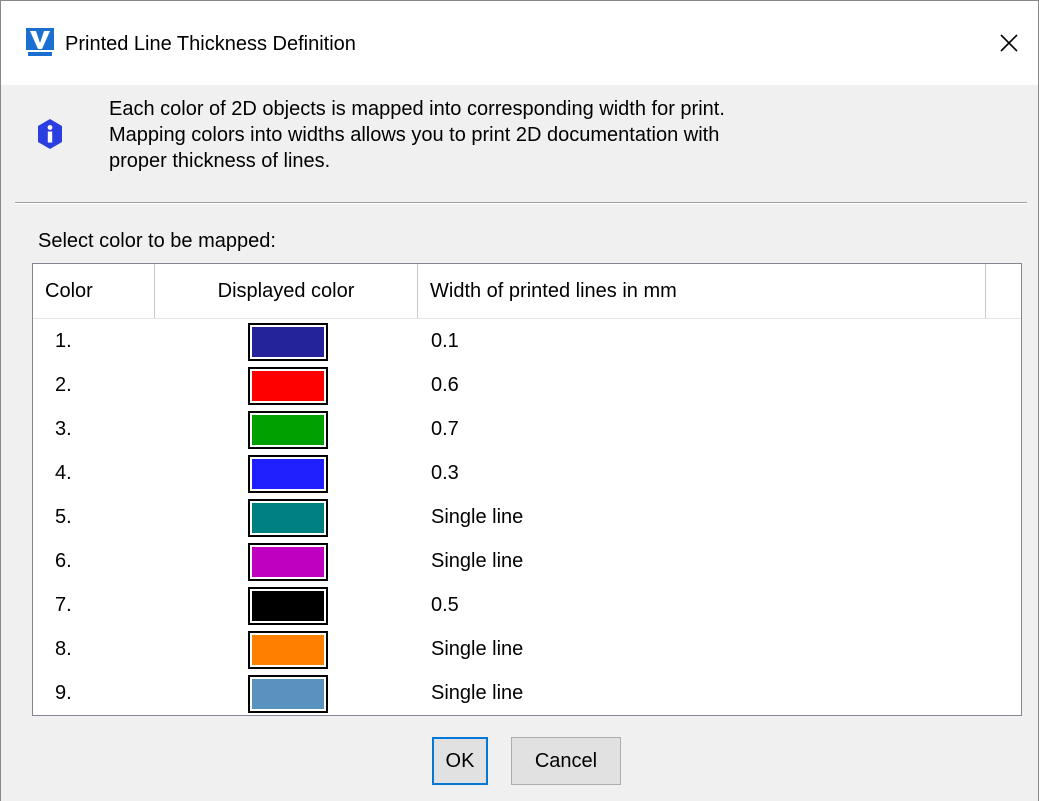 The height and width of the screenshot is (801, 1039). Describe the element at coordinates (63, 649) in the screenshot. I see `row-number: 8.` at that location.